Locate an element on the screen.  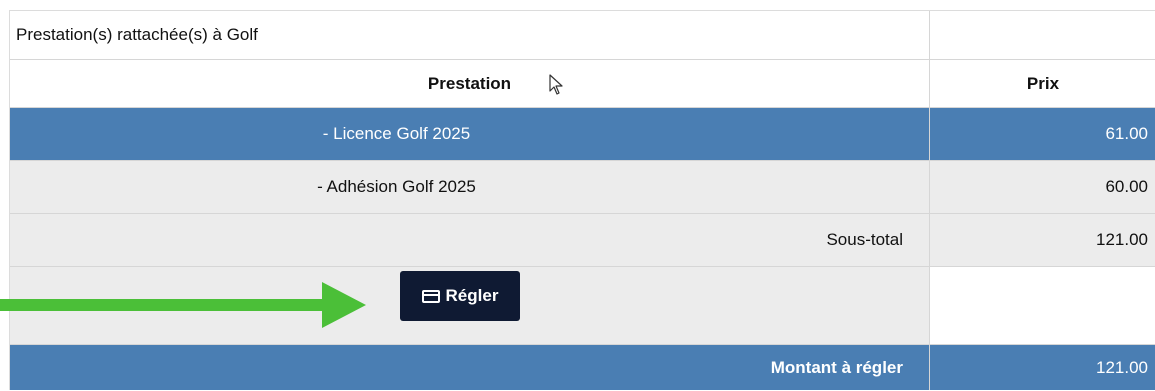
subtotal-row: Sous-total 121.00 is located at coordinates (582, 240).